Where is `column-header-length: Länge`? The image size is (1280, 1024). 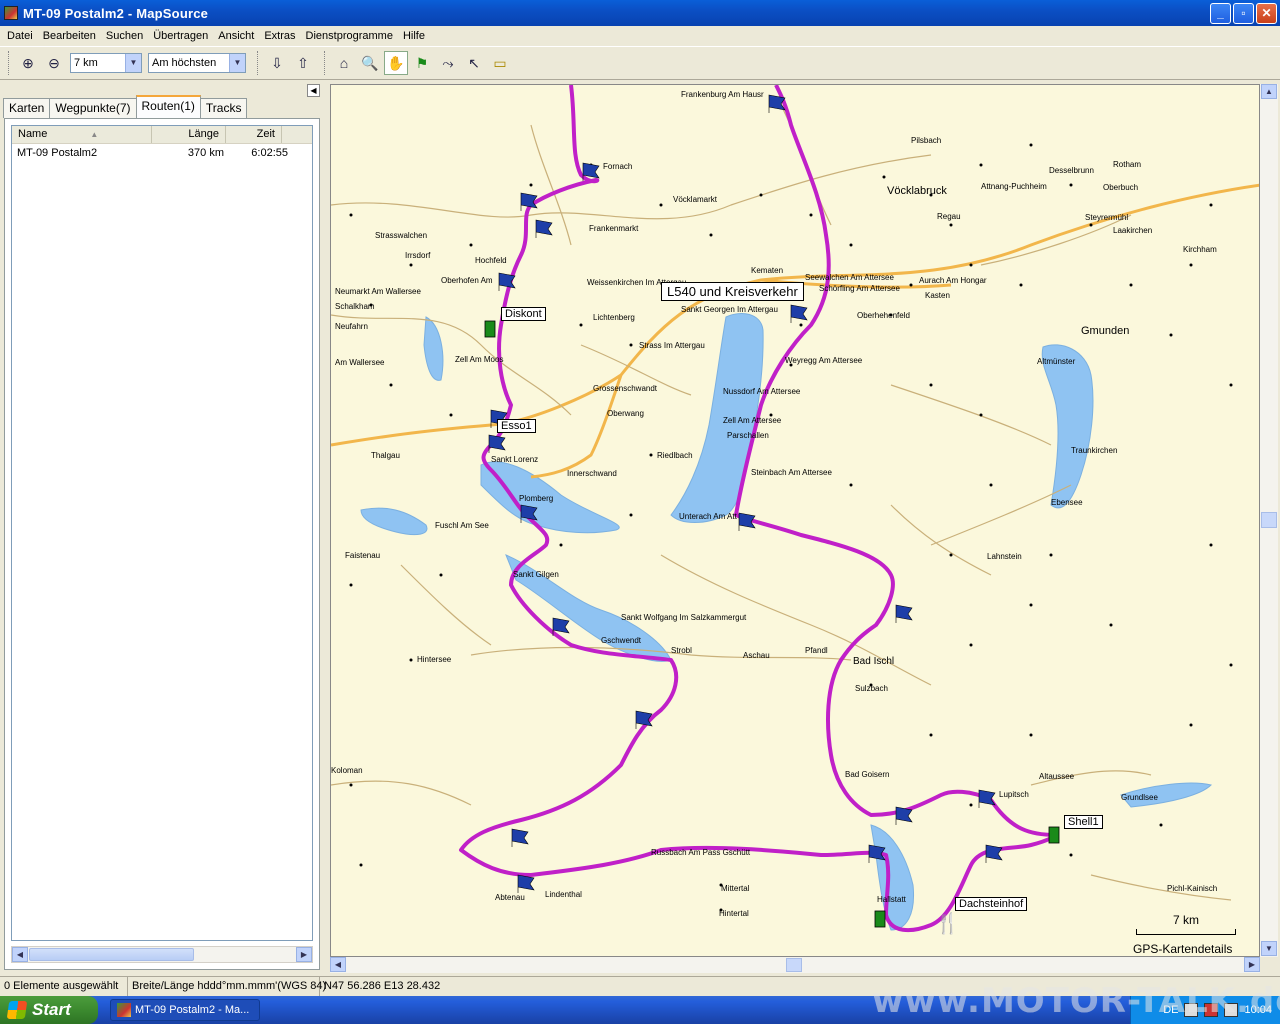 column-header-length: Länge is located at coordinates (189, 134).